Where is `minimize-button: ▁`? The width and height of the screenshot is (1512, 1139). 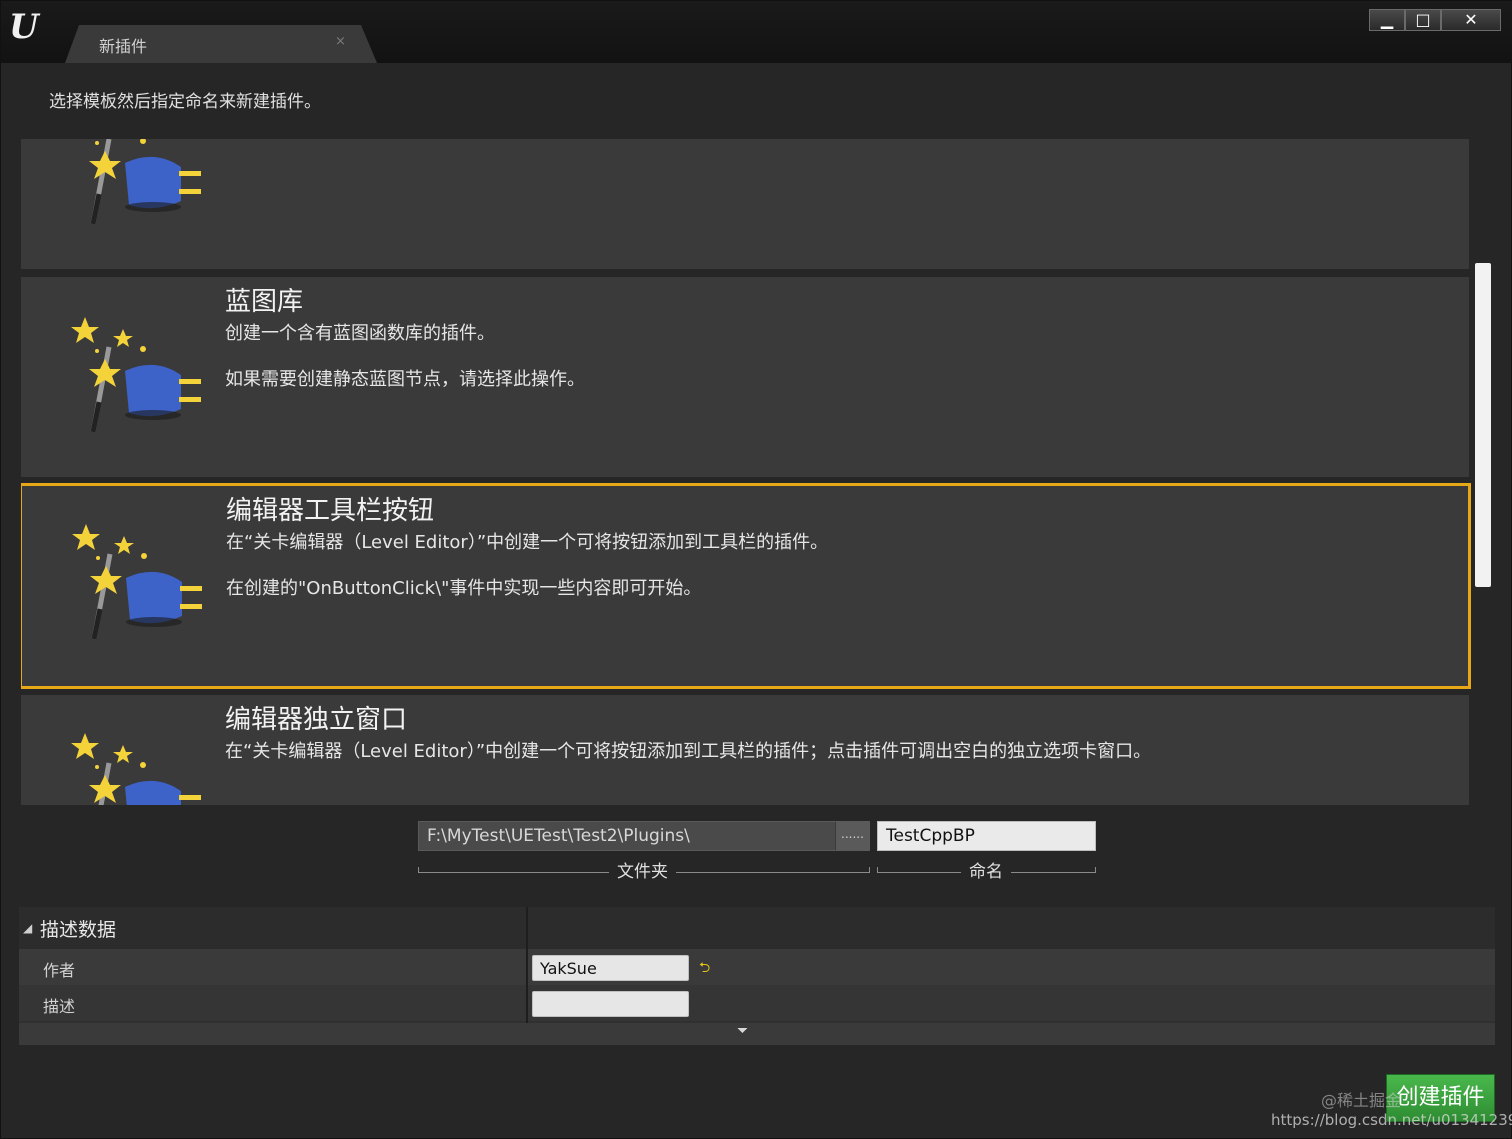 minimize-button: ▁ is located at coordinates (1387, 20).